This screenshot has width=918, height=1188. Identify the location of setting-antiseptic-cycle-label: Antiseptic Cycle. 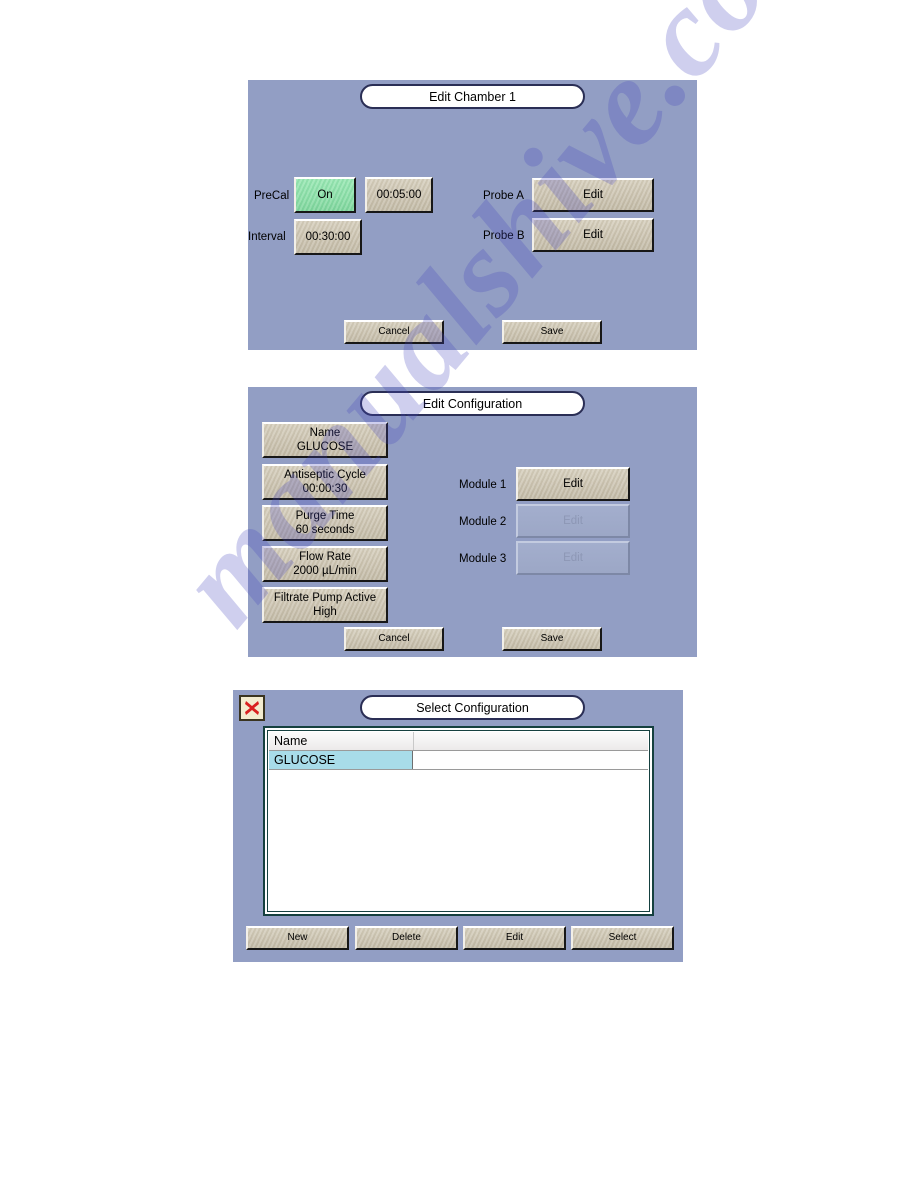
(325, 474).